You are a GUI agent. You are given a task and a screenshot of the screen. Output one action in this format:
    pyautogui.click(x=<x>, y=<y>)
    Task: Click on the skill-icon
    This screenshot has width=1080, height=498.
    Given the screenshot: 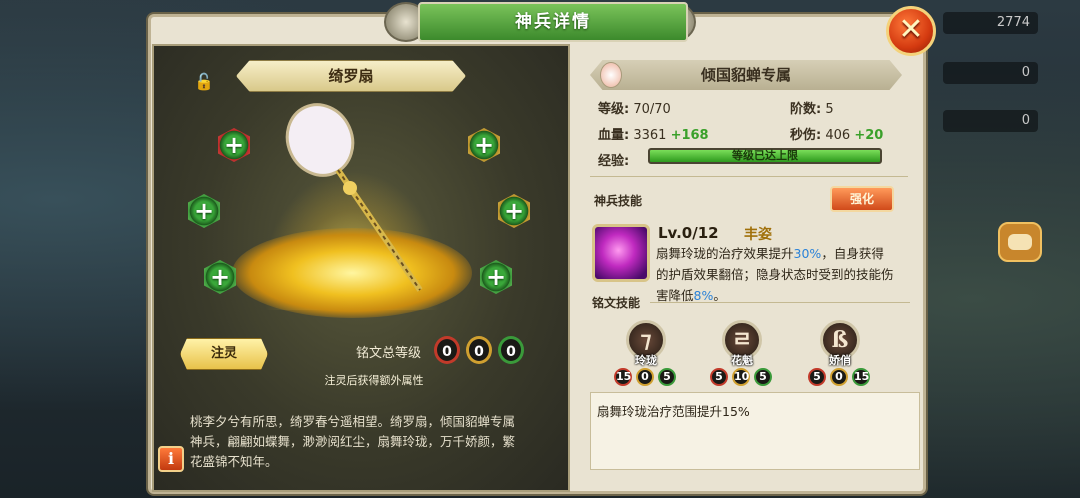 What is the action you would take?
    pyautogui.click(x=621, y=253)
    